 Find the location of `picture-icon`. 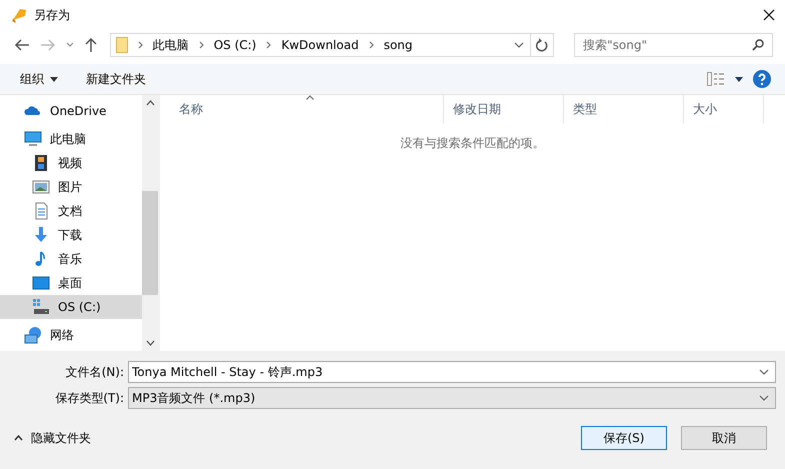

picture-icon is located at coordinates (41, 187).